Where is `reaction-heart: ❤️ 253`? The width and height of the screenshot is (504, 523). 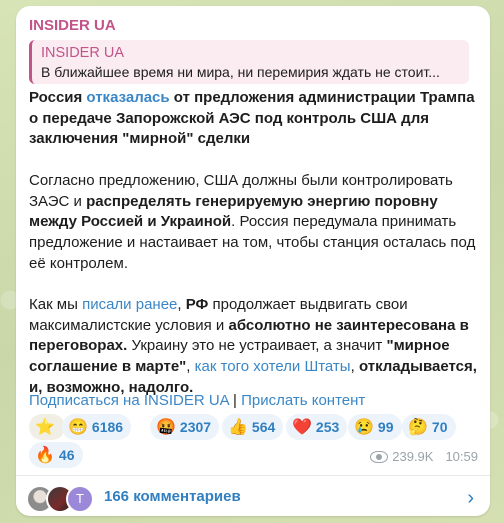 reaction-heart: ❤️ 253 is located at coordinates (317, 427).